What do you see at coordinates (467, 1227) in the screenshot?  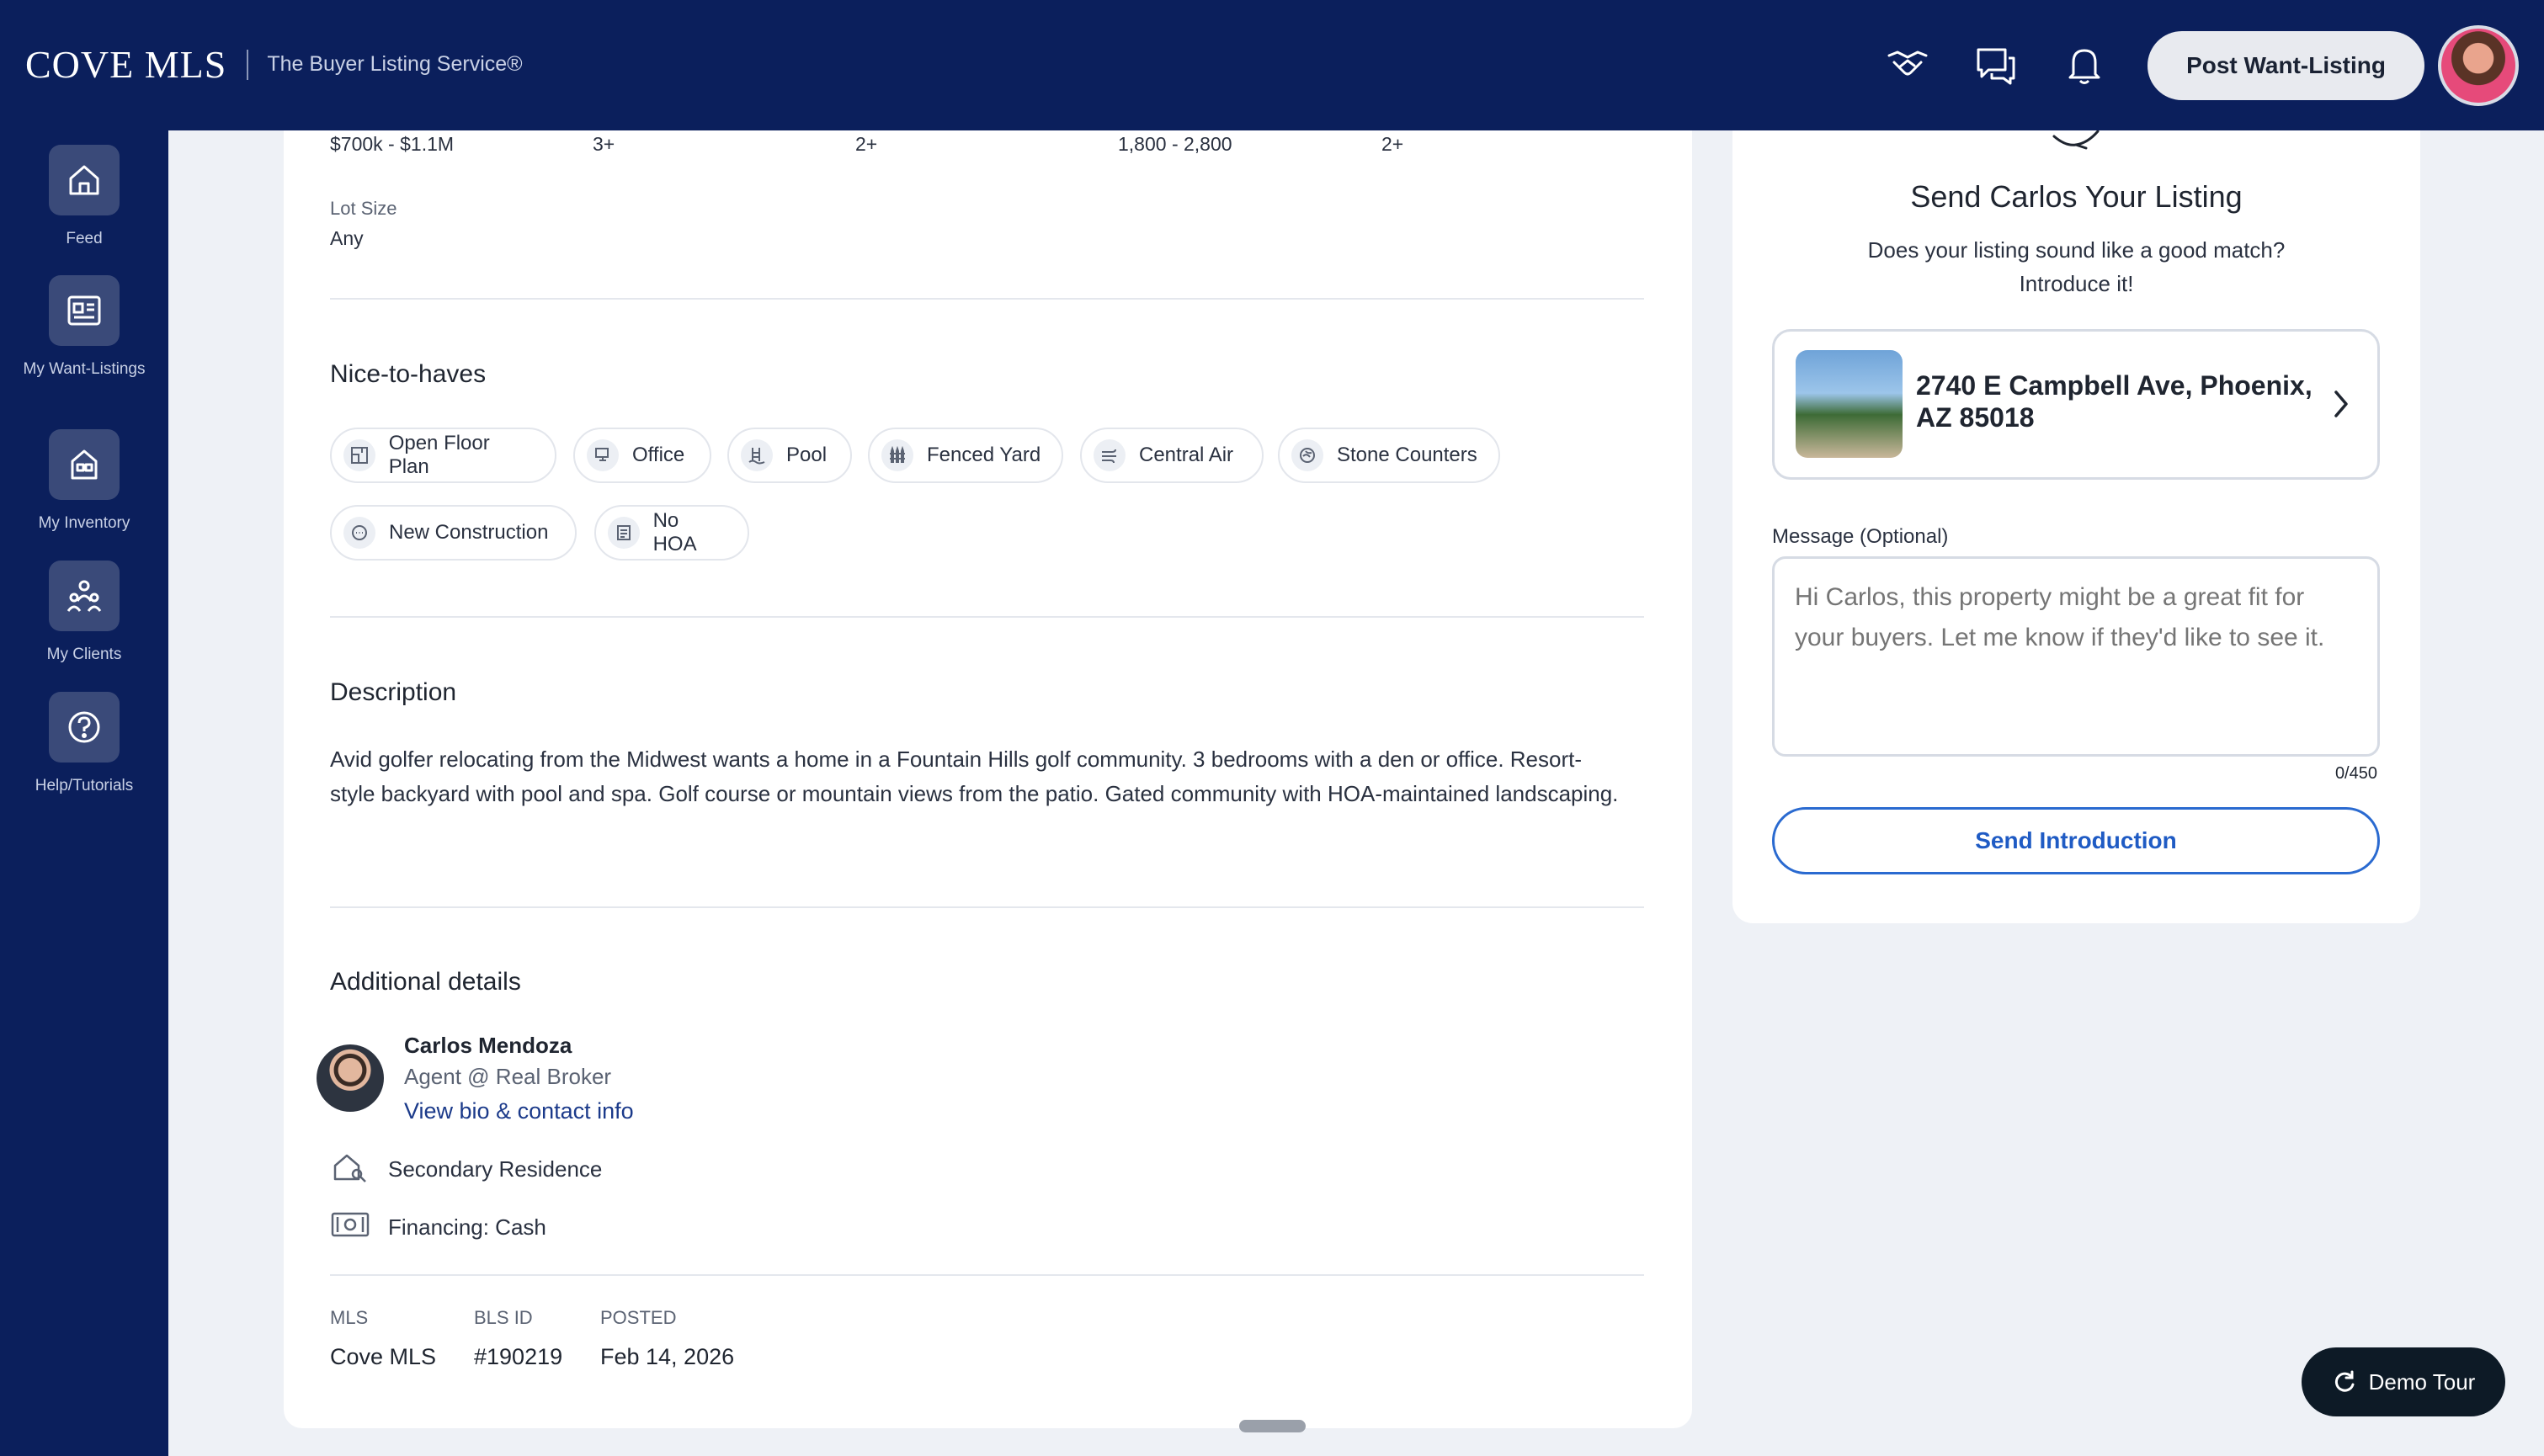 I see `financing-type: Financing: Cash` at bounding box center [467, 1227].